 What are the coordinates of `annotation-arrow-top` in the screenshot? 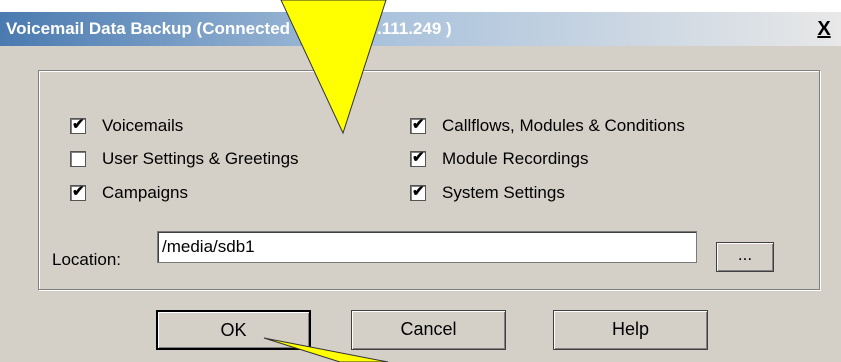 It's located at (333, 67).